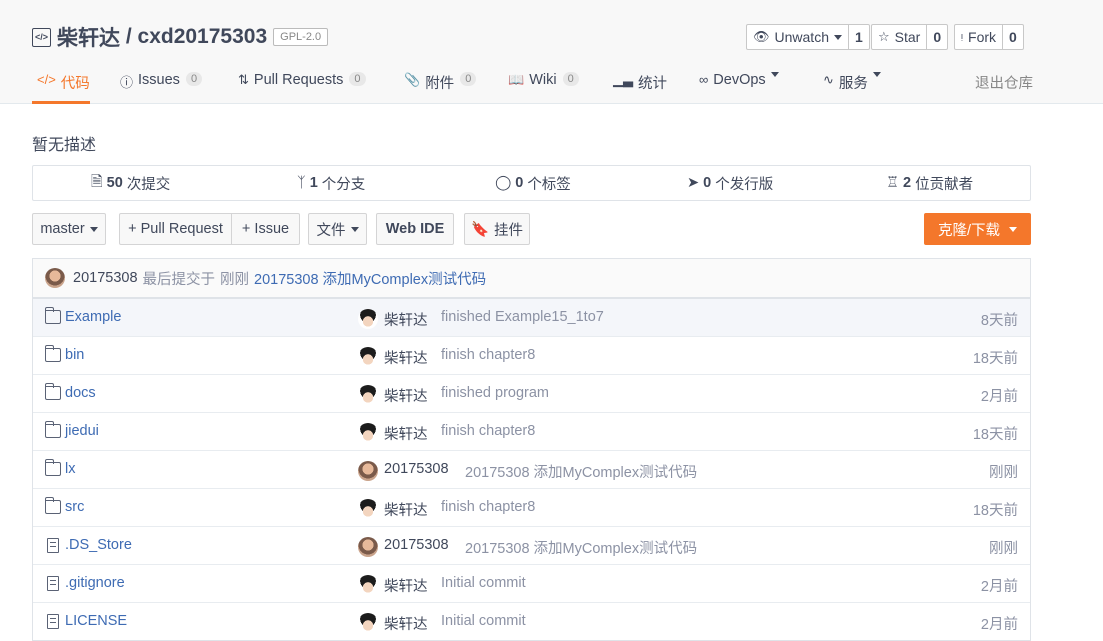 The width and height of the screenshot is (1103, 641). What do you see at coordinates (543, 83) in the screenshot?
I see `tab-wiki: 📖 Wiki 0` at bounding box center [543, 83].